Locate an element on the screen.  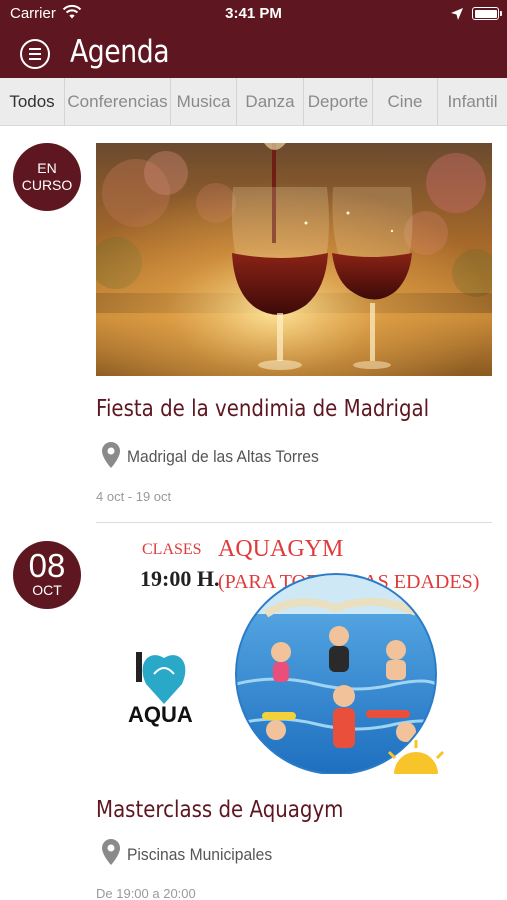
badge-line-2: CURSO is located at coordinates (47, 185).